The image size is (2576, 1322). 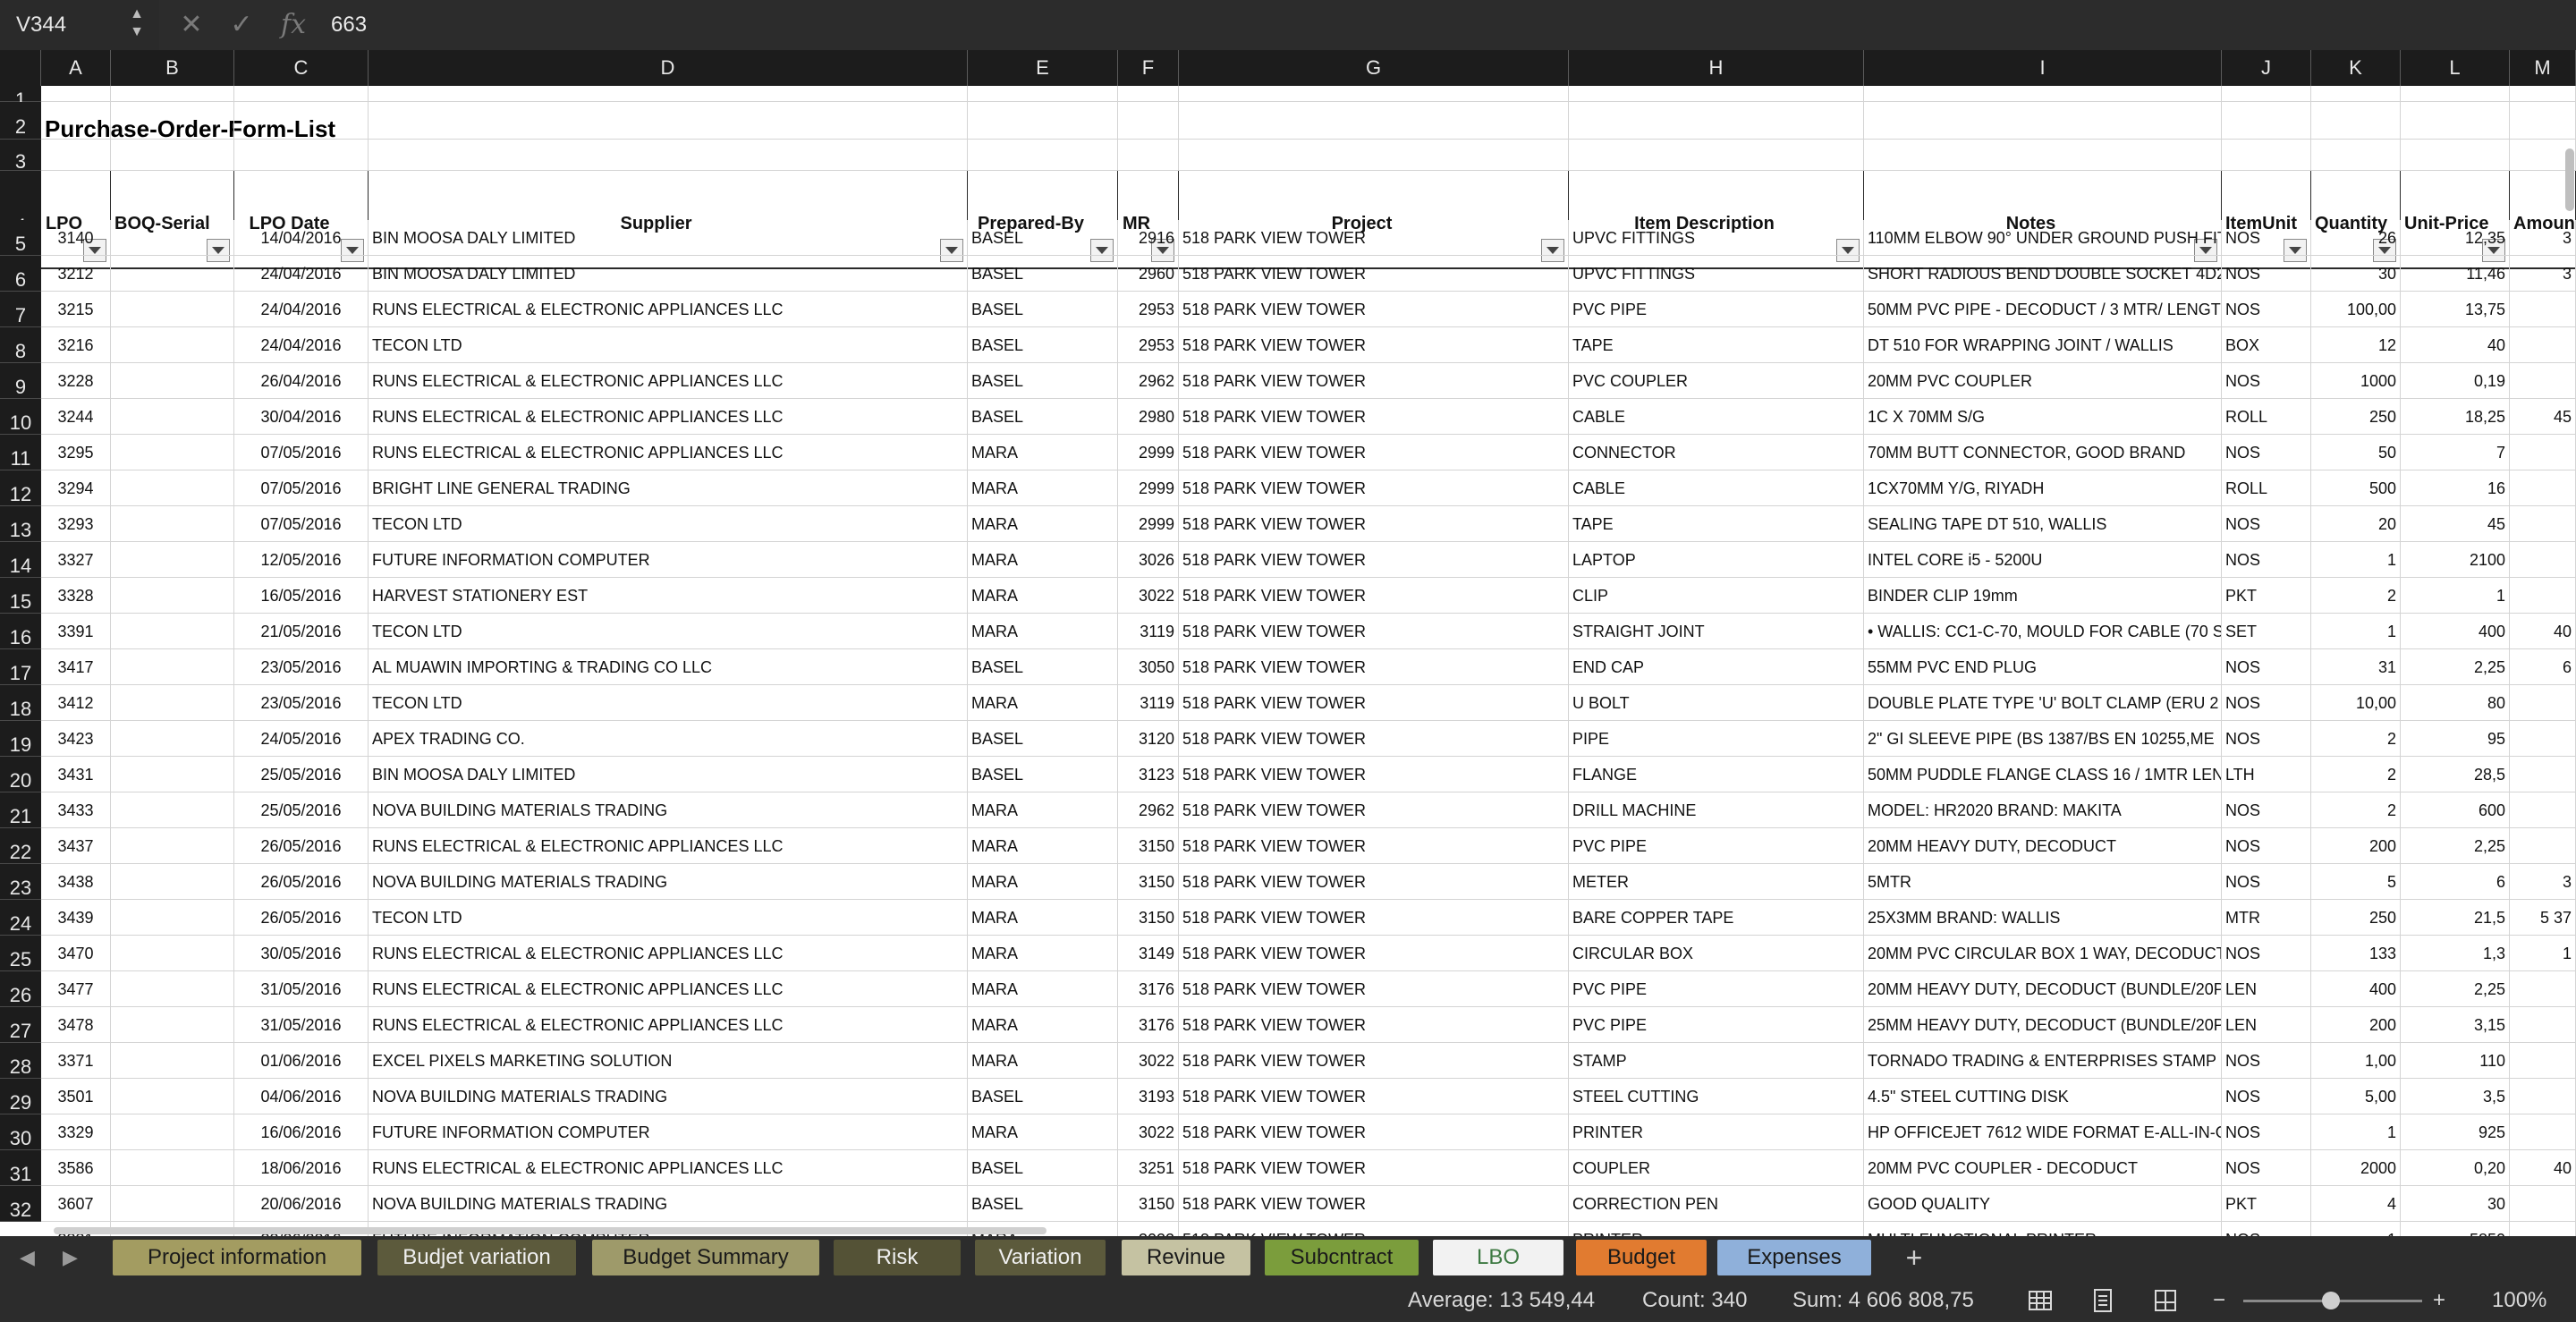 I want to click on table-cell: MTR, so click(x=2266, y=918).